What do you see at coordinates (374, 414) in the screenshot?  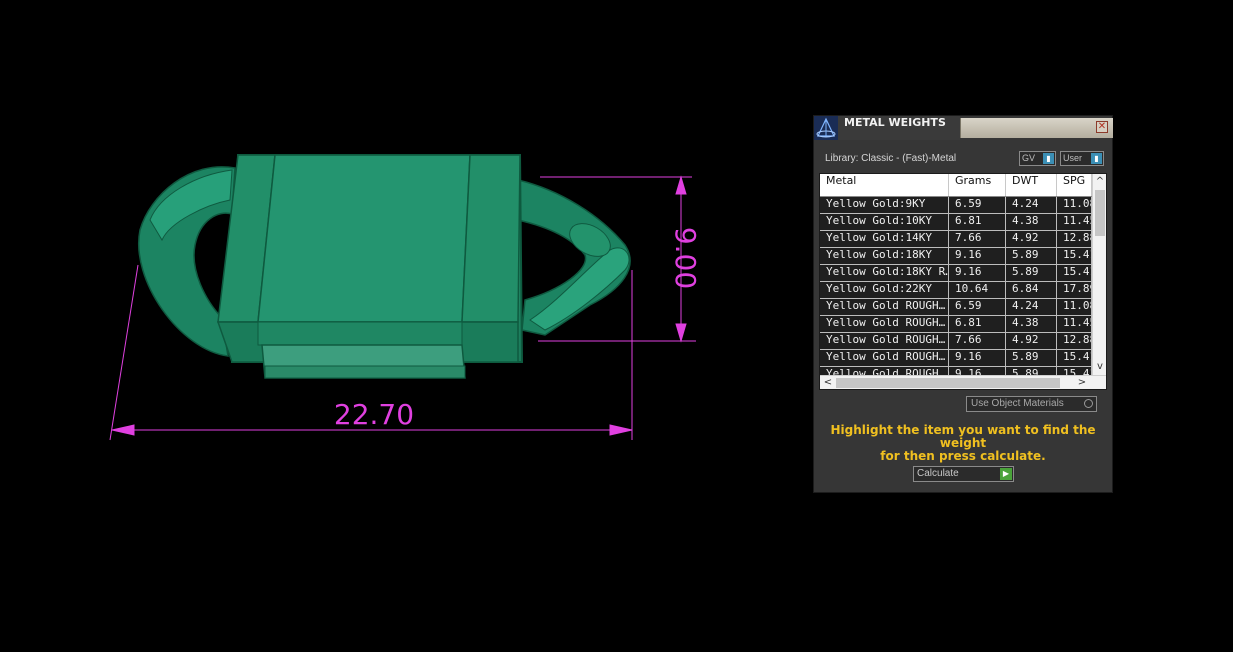 I see `width-dimension-label: 22.70` at bounding box center [374, 414].